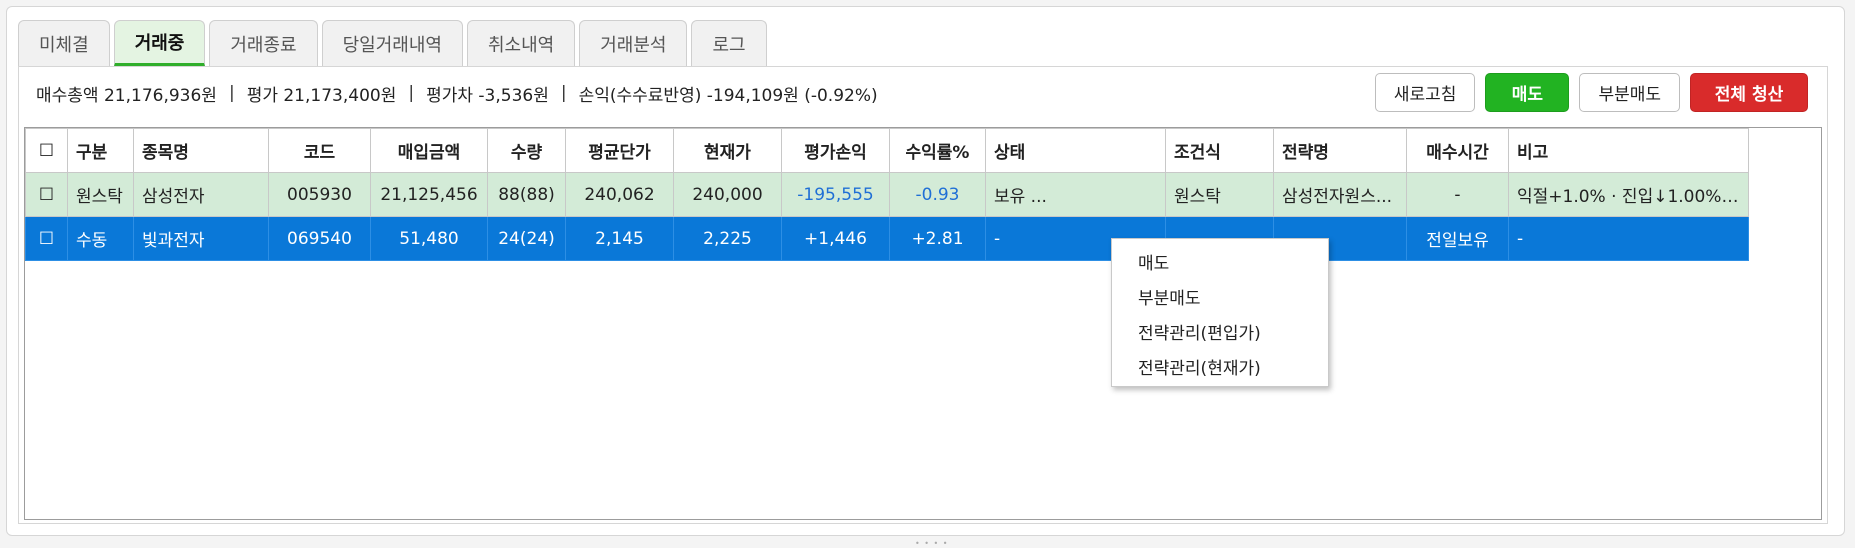 The height and width of the screenshot is (548, 1855). Describe the element at coordinates (835, 194) in the screenshot. I see `cell-eval-pnl: -195,555` at that location.